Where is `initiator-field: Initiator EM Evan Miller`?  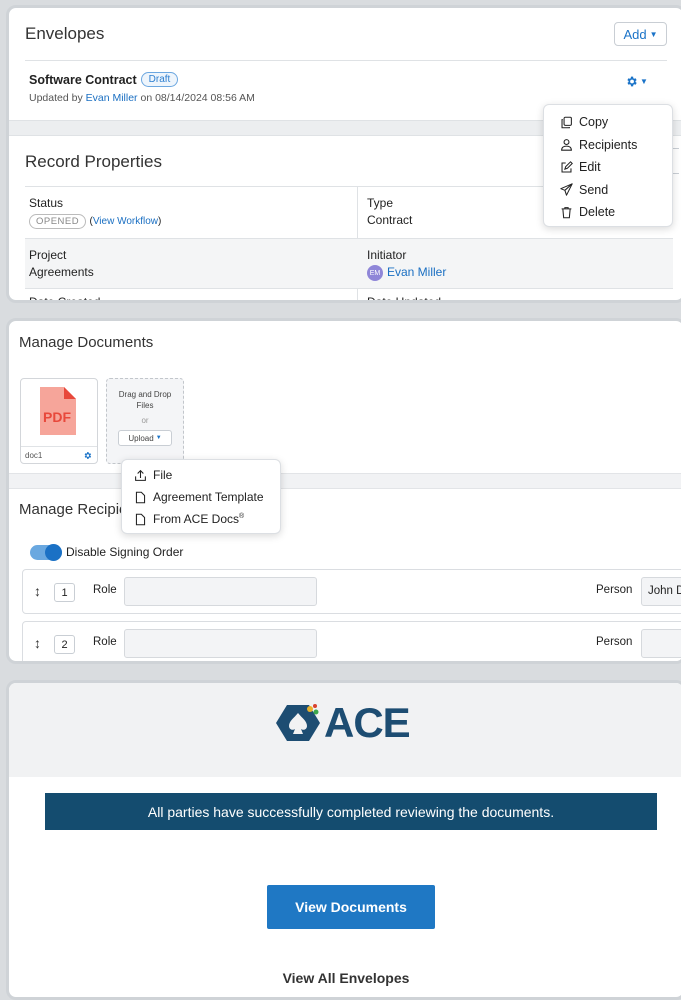 initiator-field: Initiator EM Evan Miller is located at coordinates (406, 264).